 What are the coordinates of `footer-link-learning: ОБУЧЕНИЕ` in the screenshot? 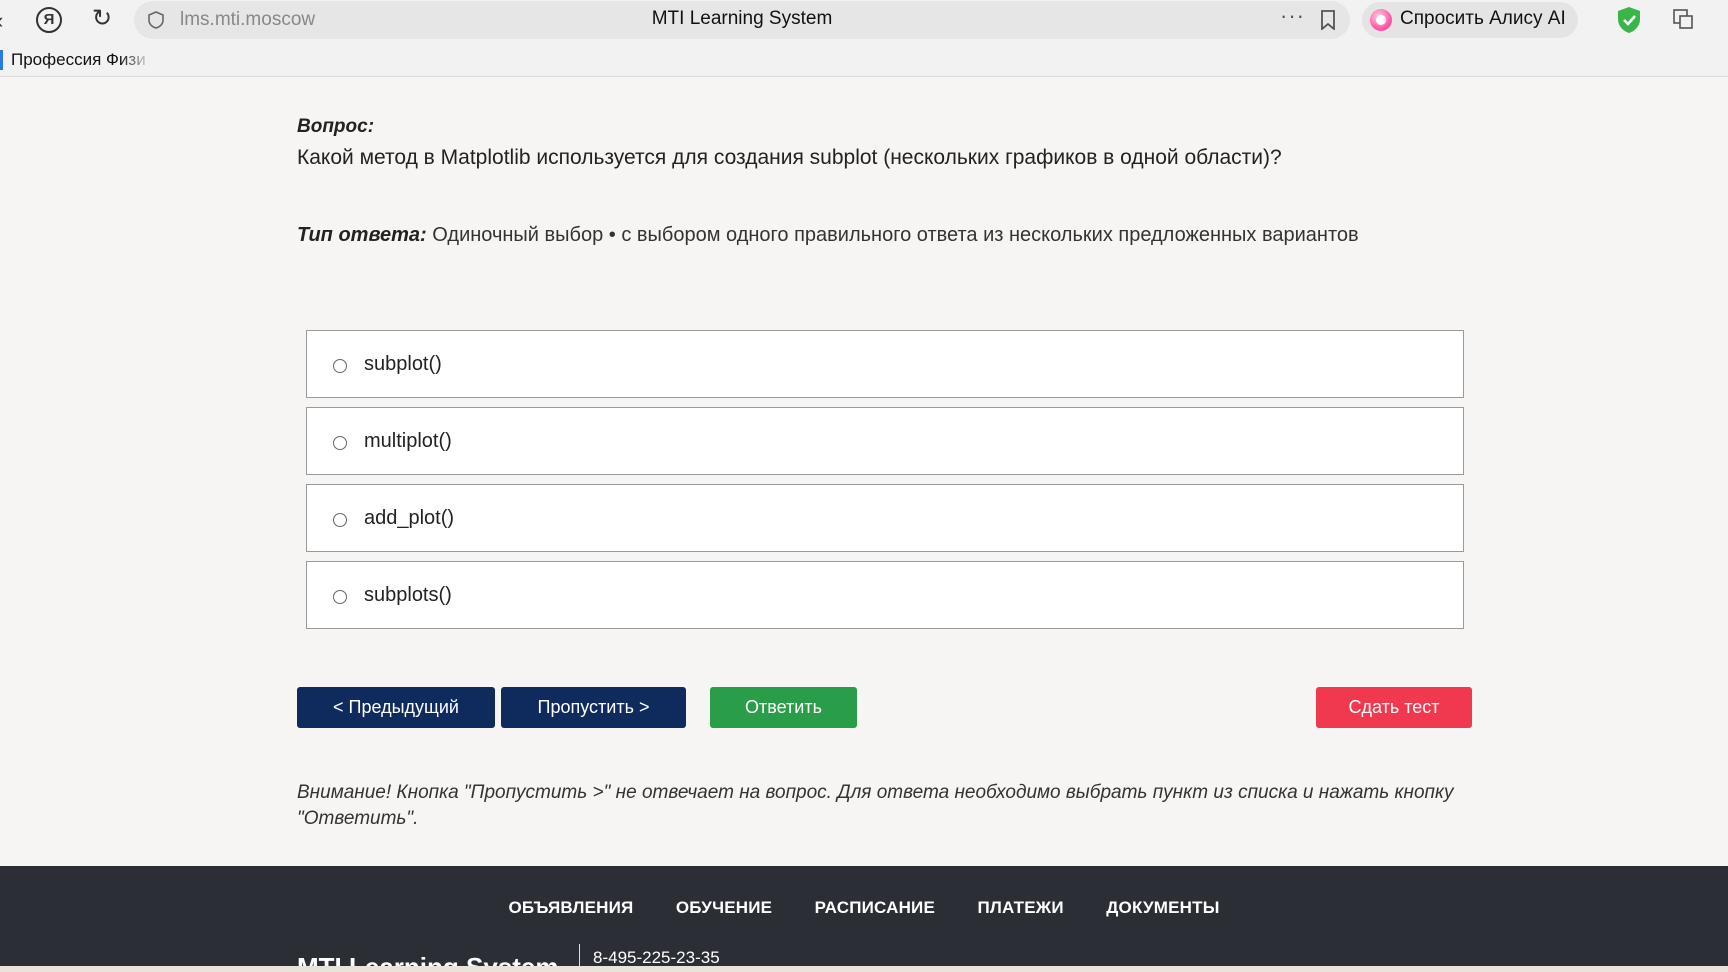 It's located at (724, 908).